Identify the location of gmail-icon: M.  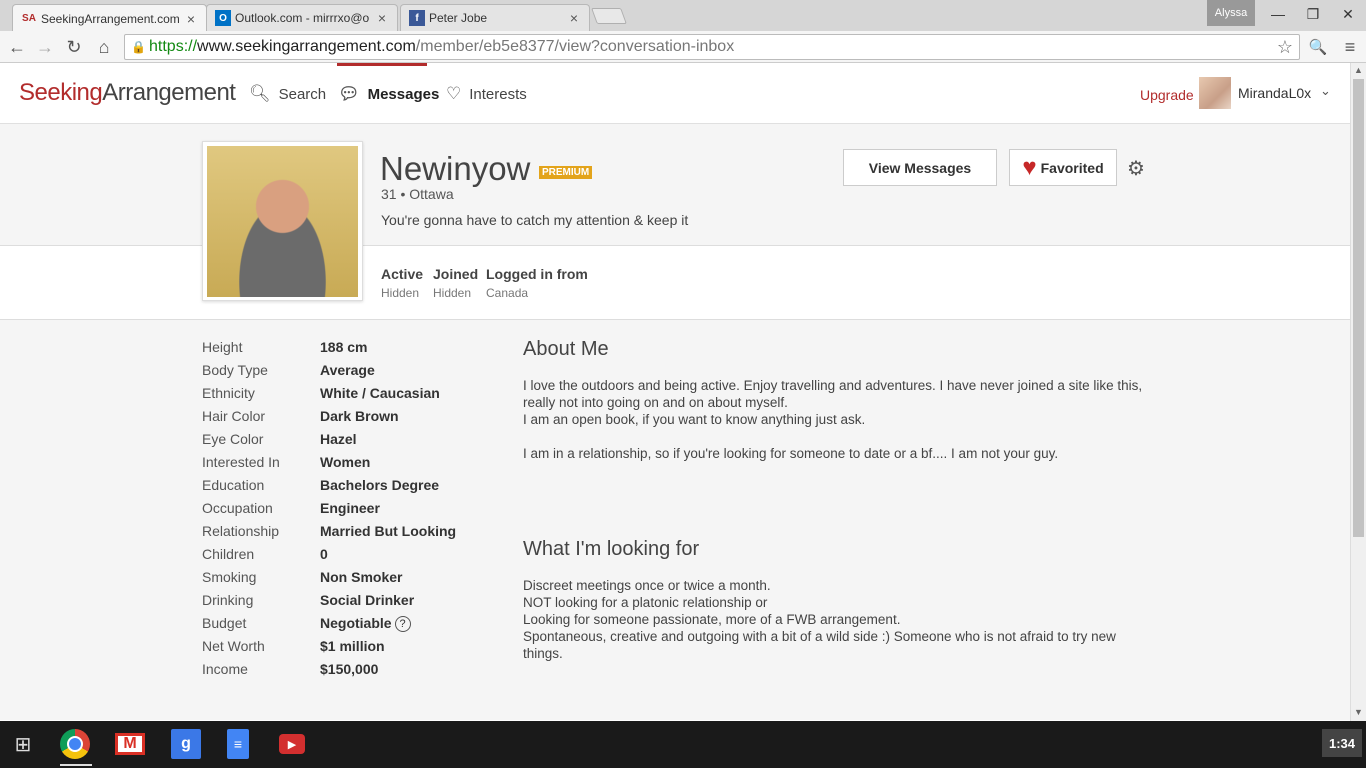
(130, 744).